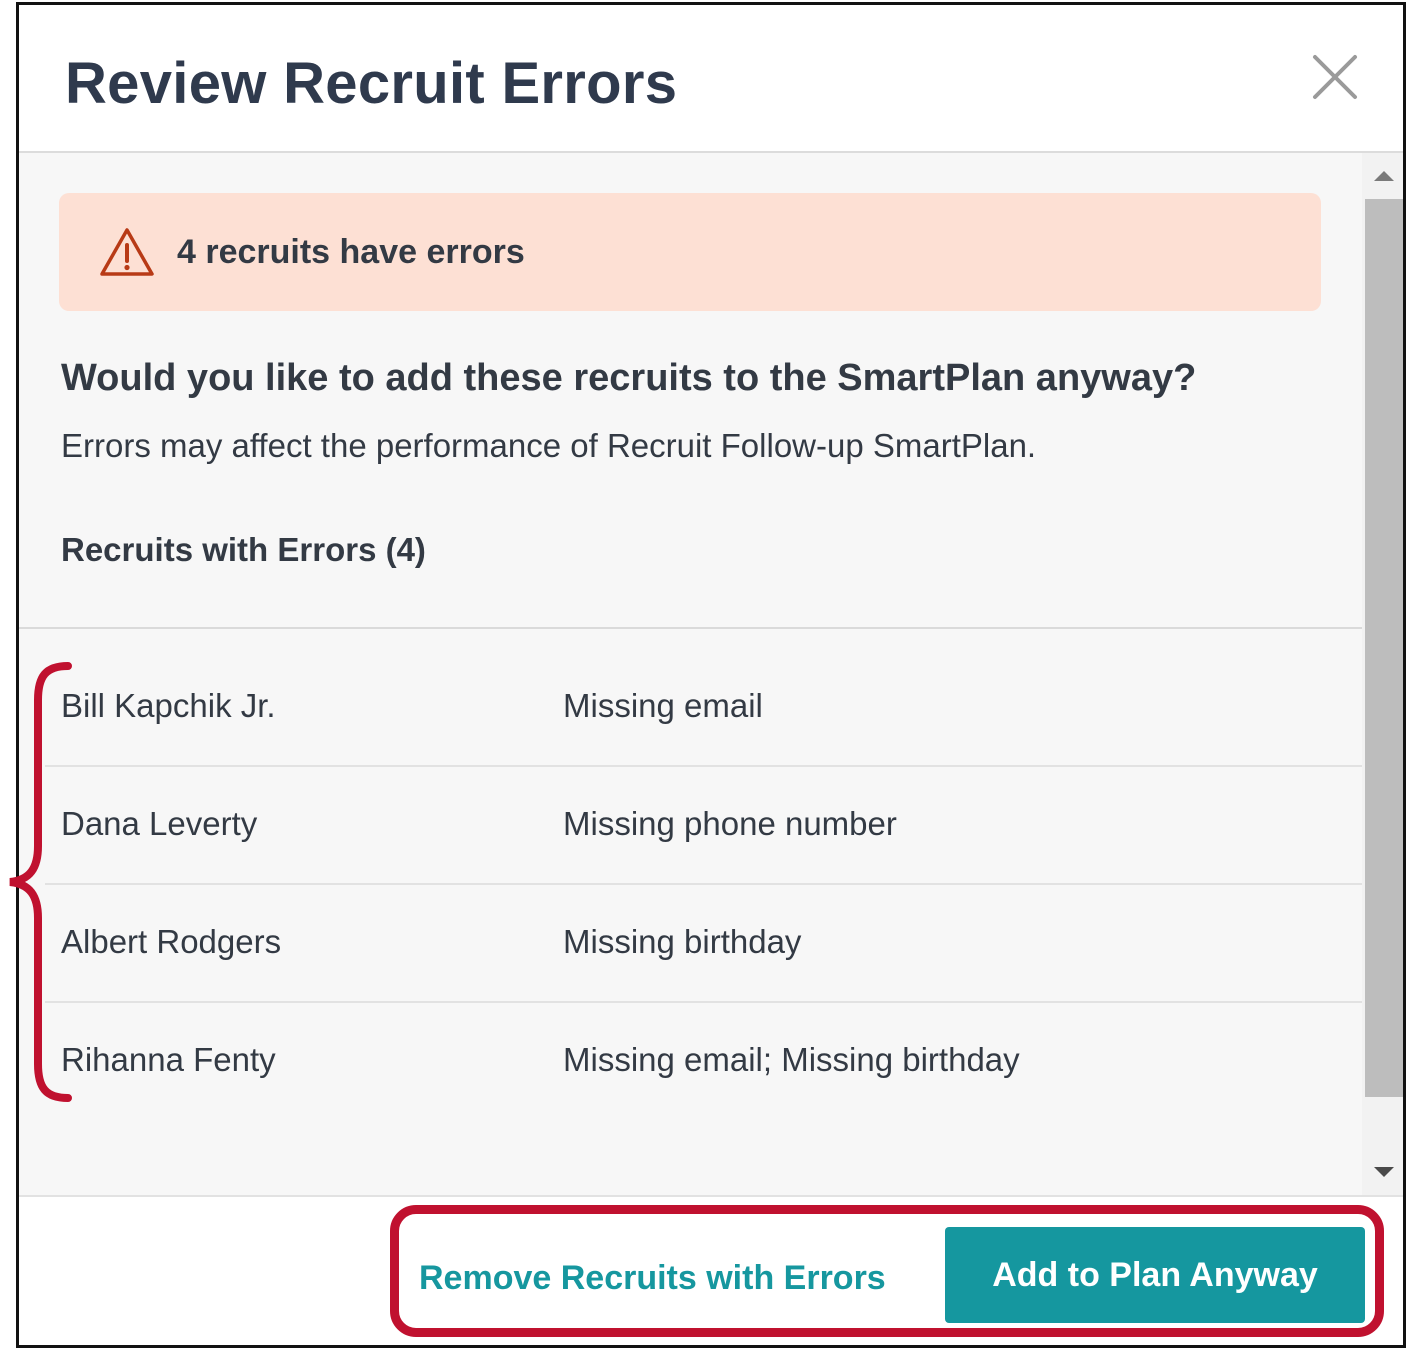  I want to click on dialog-title: Review Recruit Errors, so click(371, 83).